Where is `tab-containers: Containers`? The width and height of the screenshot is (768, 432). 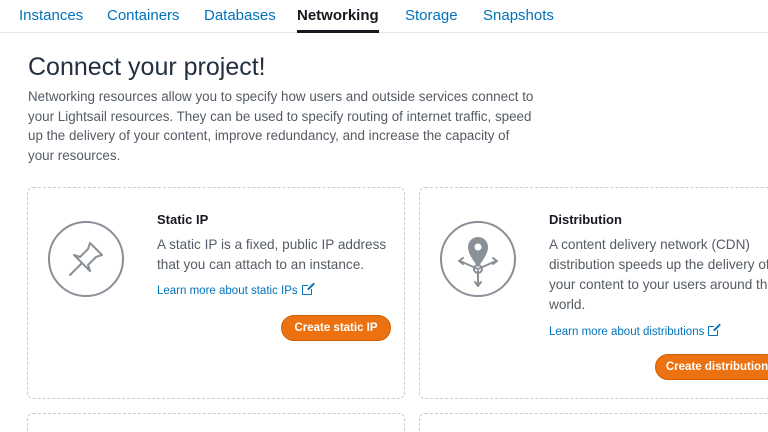 tab-containers: Containers is located at coordinates (143, 15).